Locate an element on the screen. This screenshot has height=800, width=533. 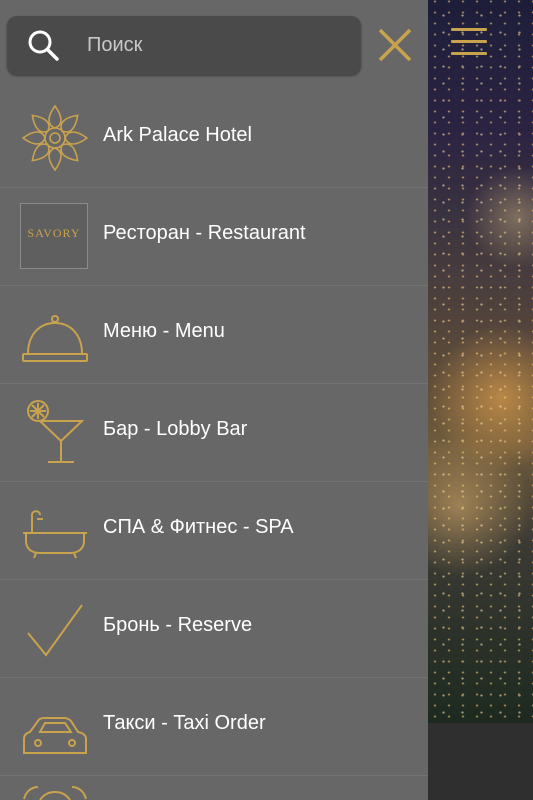
savory-logo: SAVORY is located at coordinates (54, 236).